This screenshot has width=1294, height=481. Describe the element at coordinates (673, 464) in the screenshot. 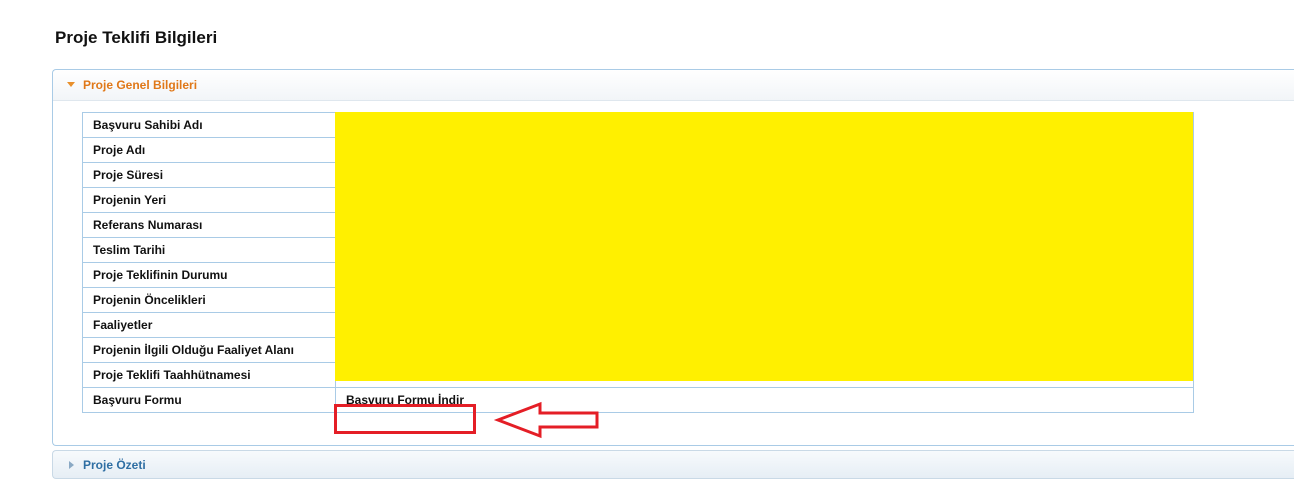

I see `project-summary-panel: Proje Özeti` at that location.